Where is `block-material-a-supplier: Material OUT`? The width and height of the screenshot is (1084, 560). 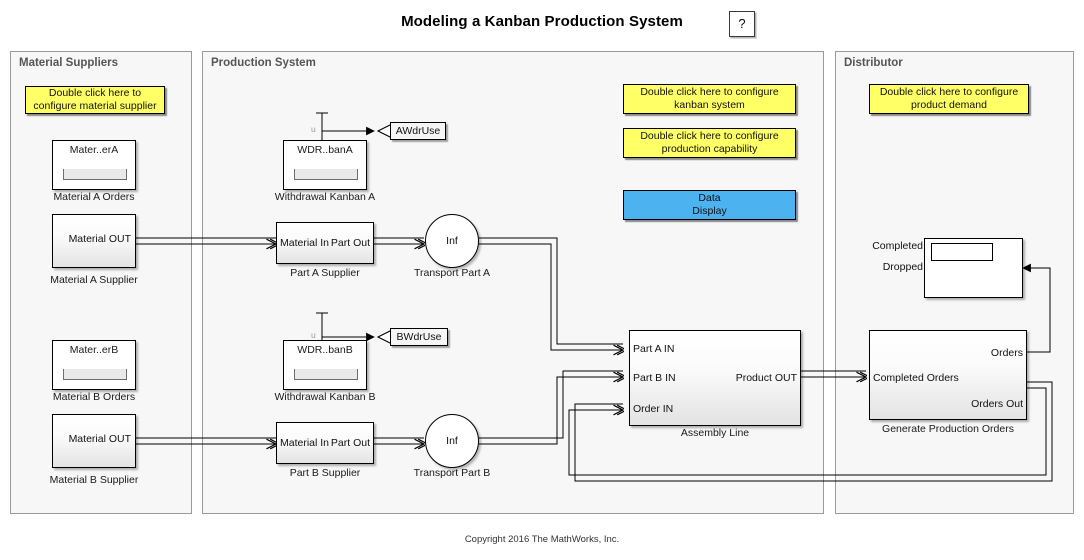 block-material-a-supplier: Material OUT is located at coordinates (94, 241).